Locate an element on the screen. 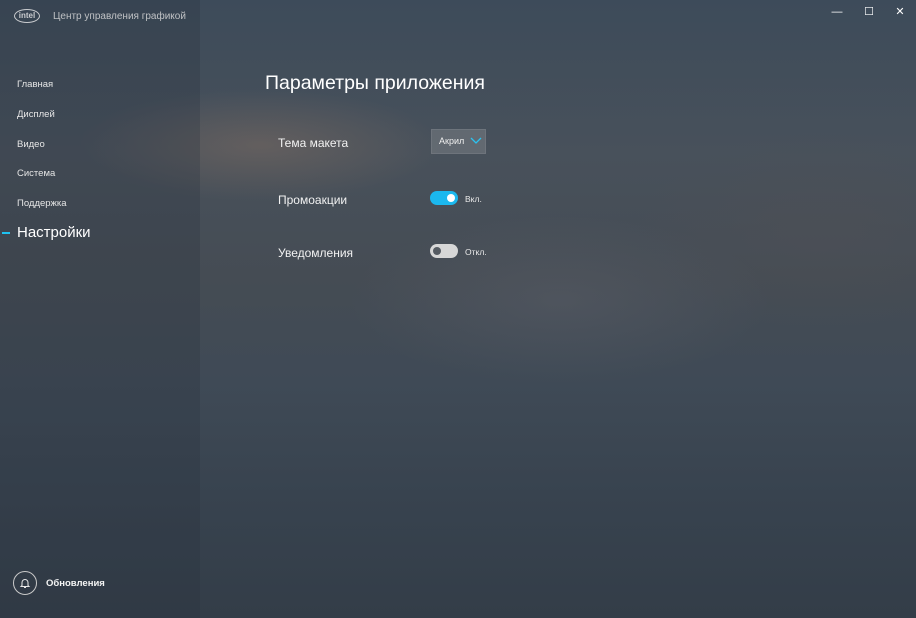 The width and height of the screenshot is (916, 618). promo-toggle-knob is located at coordinates (451, 198).